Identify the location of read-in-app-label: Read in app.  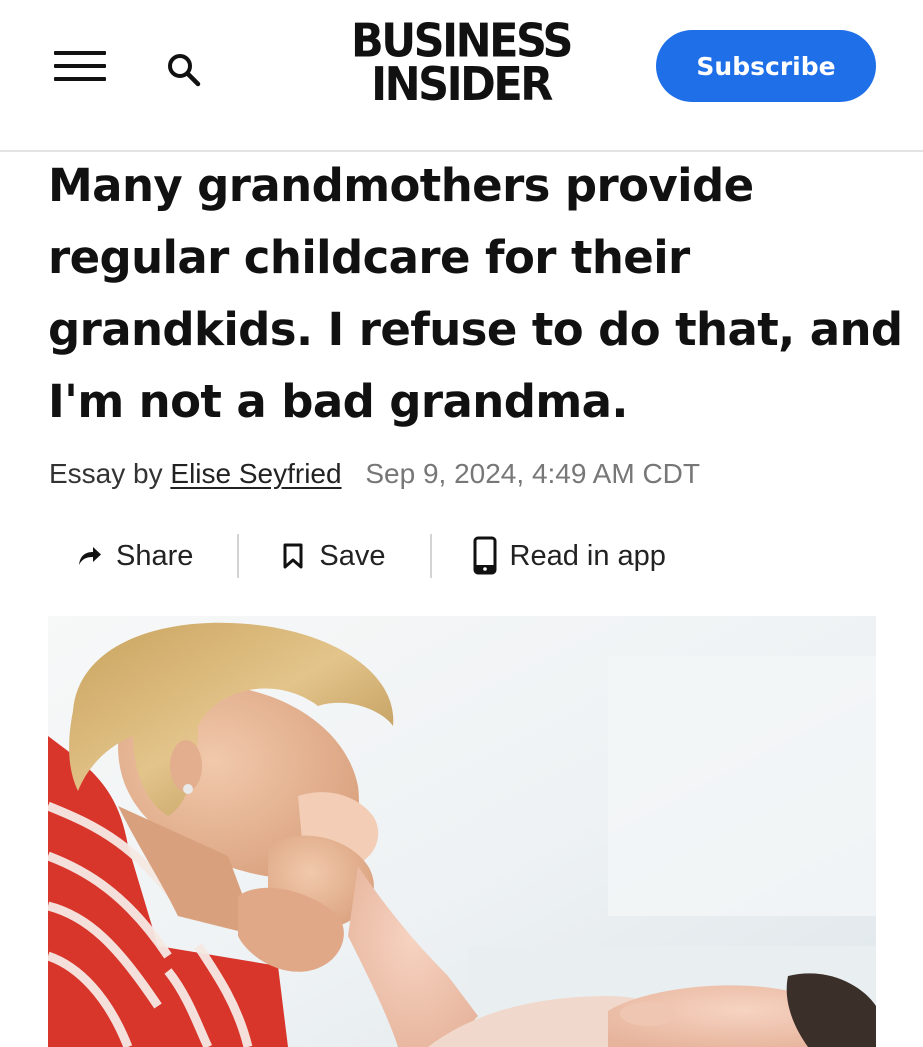
(587, 555).